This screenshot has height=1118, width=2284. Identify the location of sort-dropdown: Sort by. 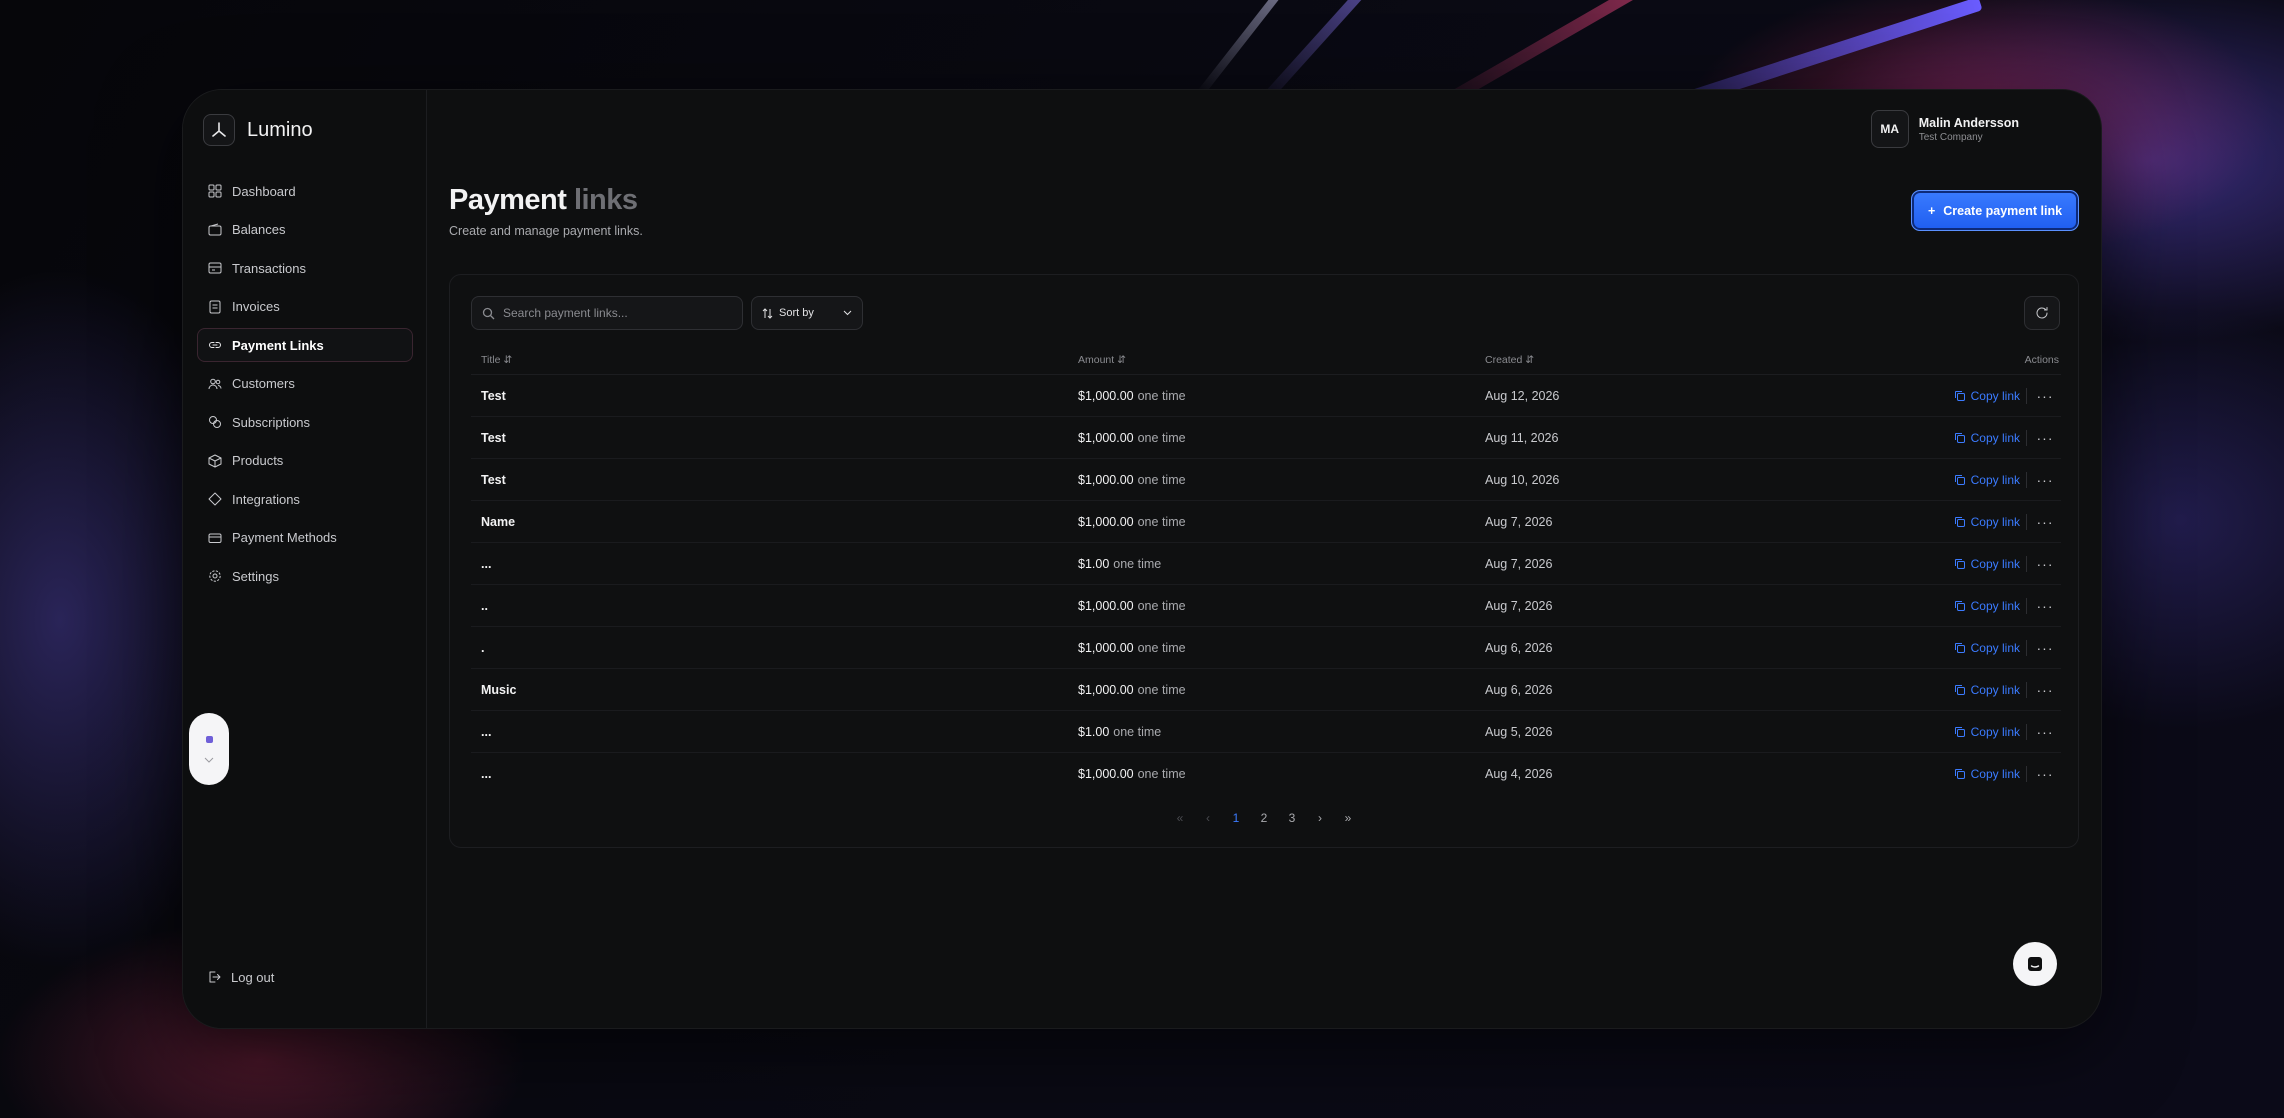
(807, 313).